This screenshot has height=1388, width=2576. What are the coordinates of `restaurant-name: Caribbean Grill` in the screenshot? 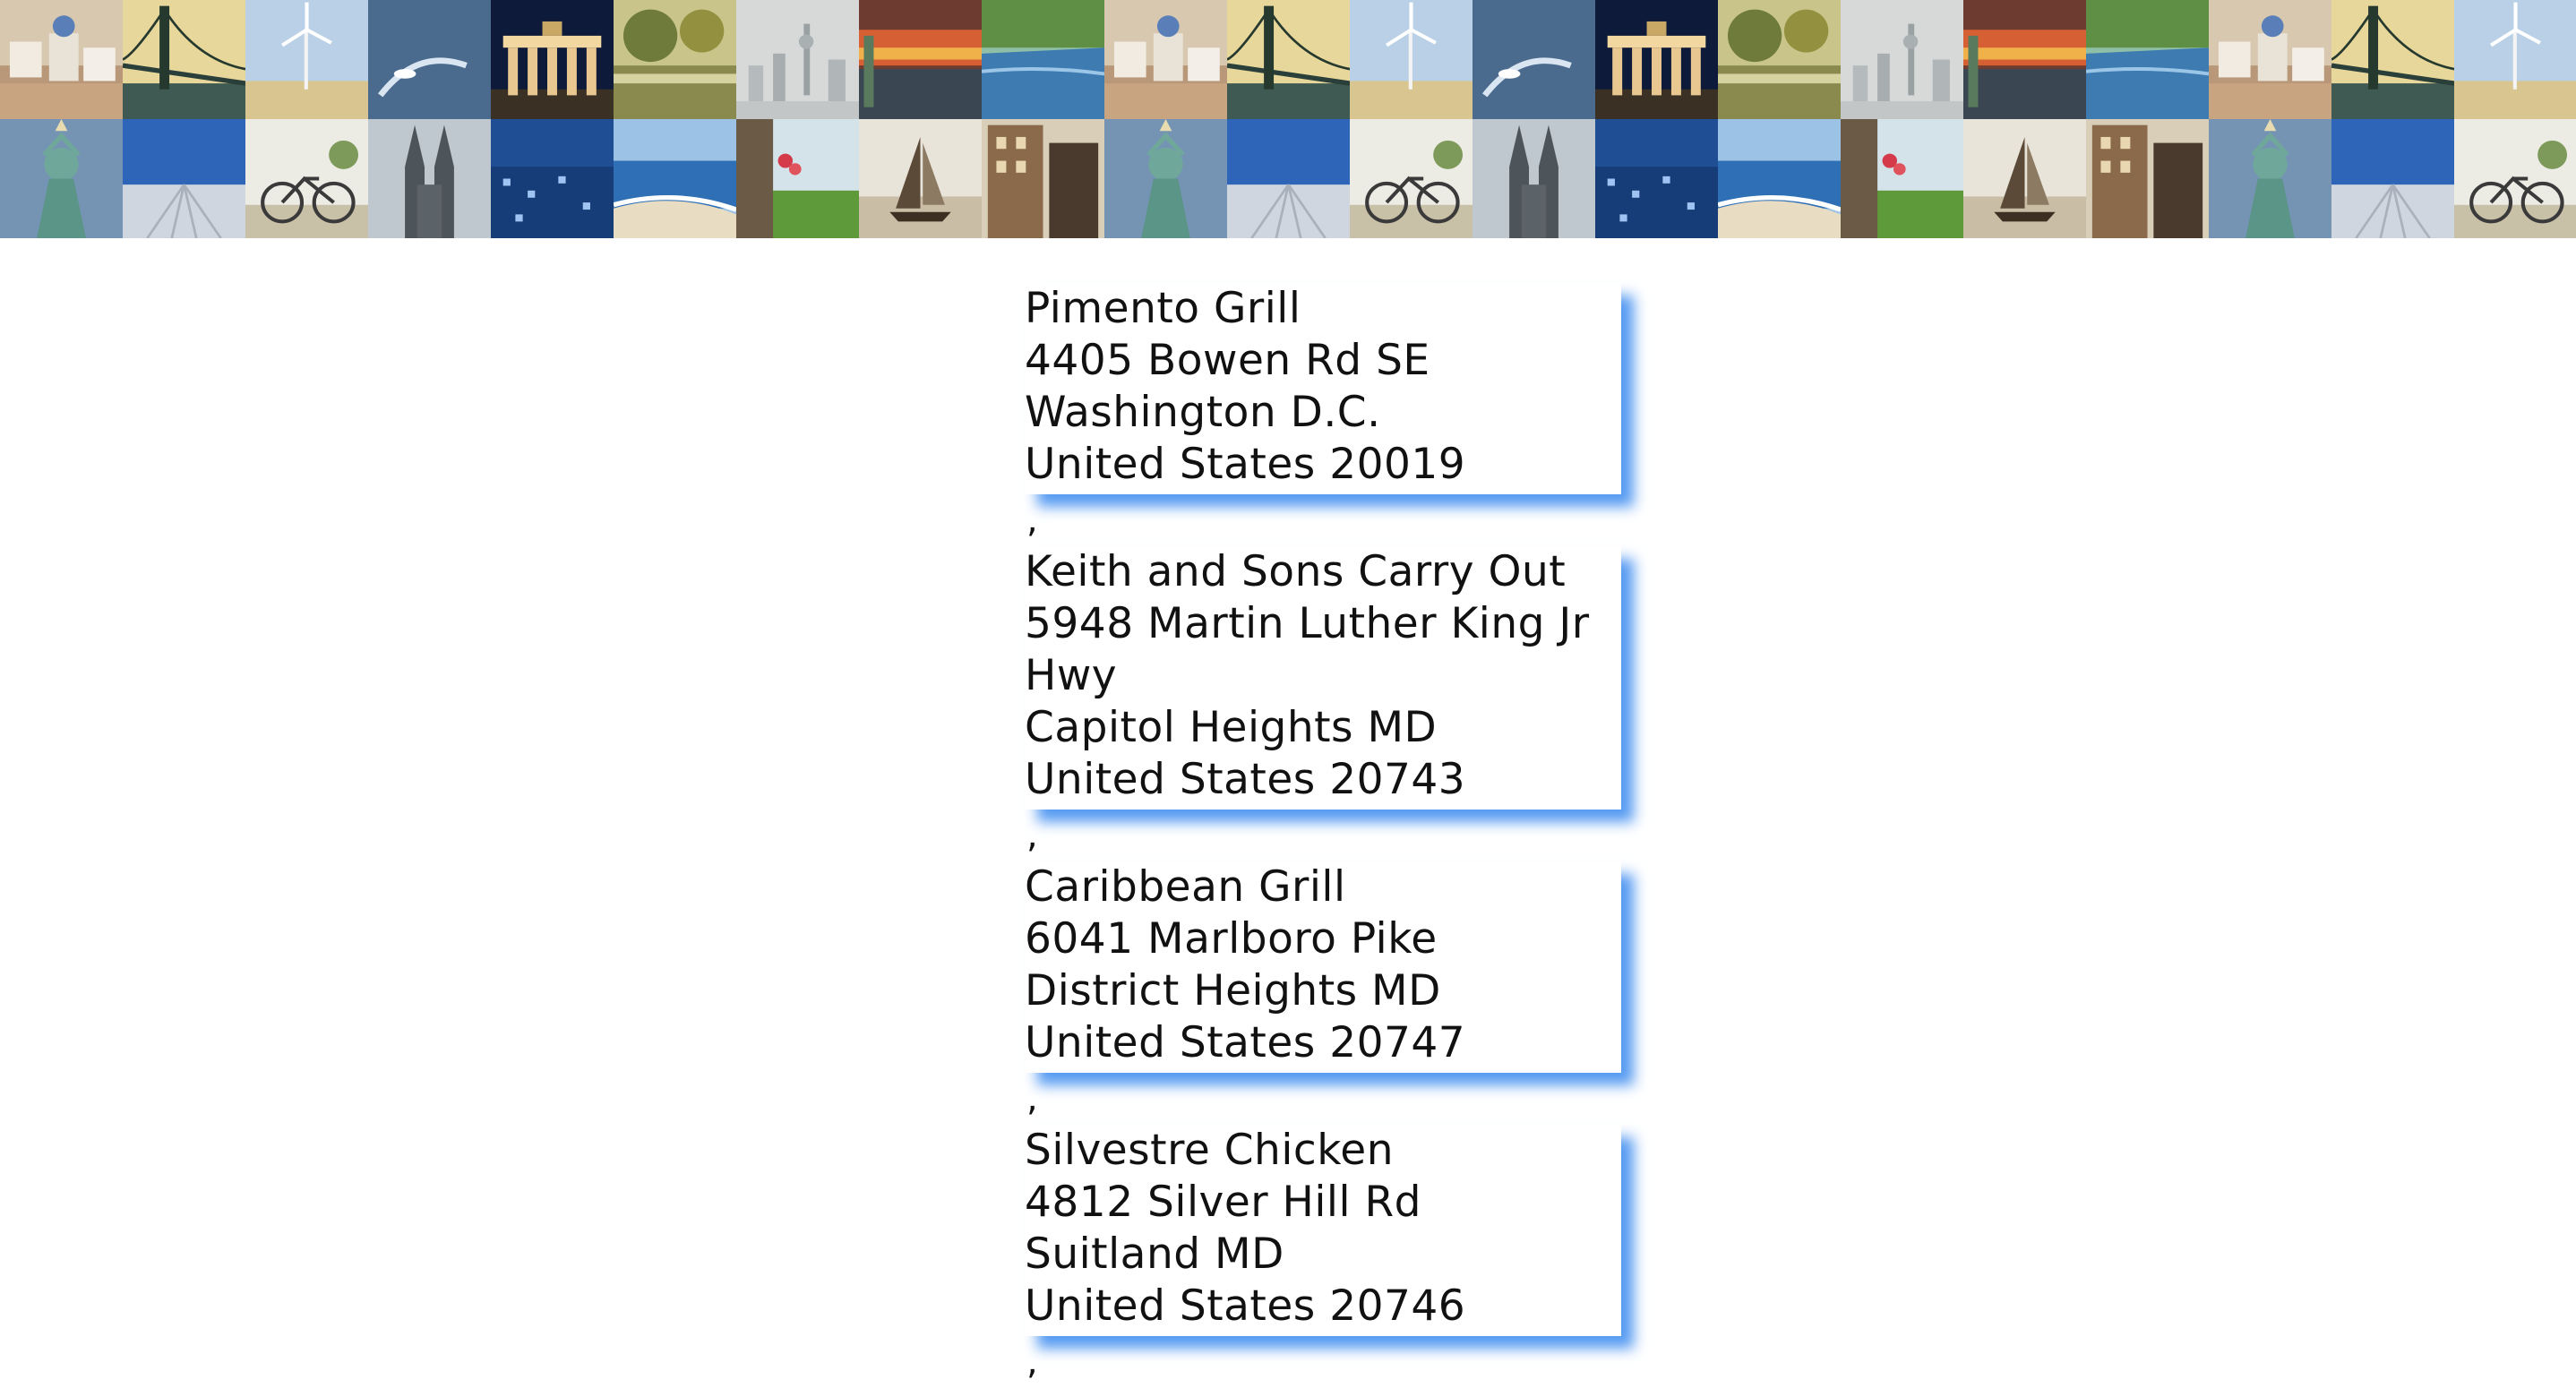 It's located at (1185, 887).